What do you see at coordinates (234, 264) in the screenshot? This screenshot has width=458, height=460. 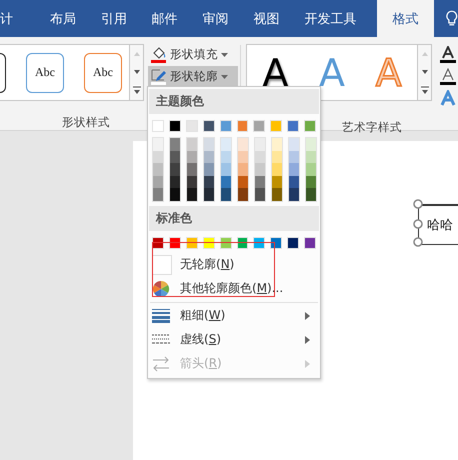 I see `menu-item: 无轮廓(N)` at bounding box center [234, 264].